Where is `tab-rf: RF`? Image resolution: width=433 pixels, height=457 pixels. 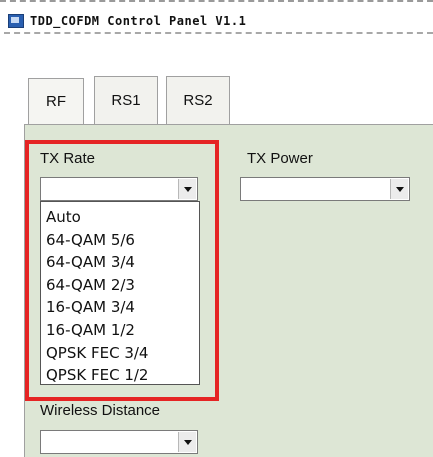
tab-rf: RF is located at coordinates (56, 101).